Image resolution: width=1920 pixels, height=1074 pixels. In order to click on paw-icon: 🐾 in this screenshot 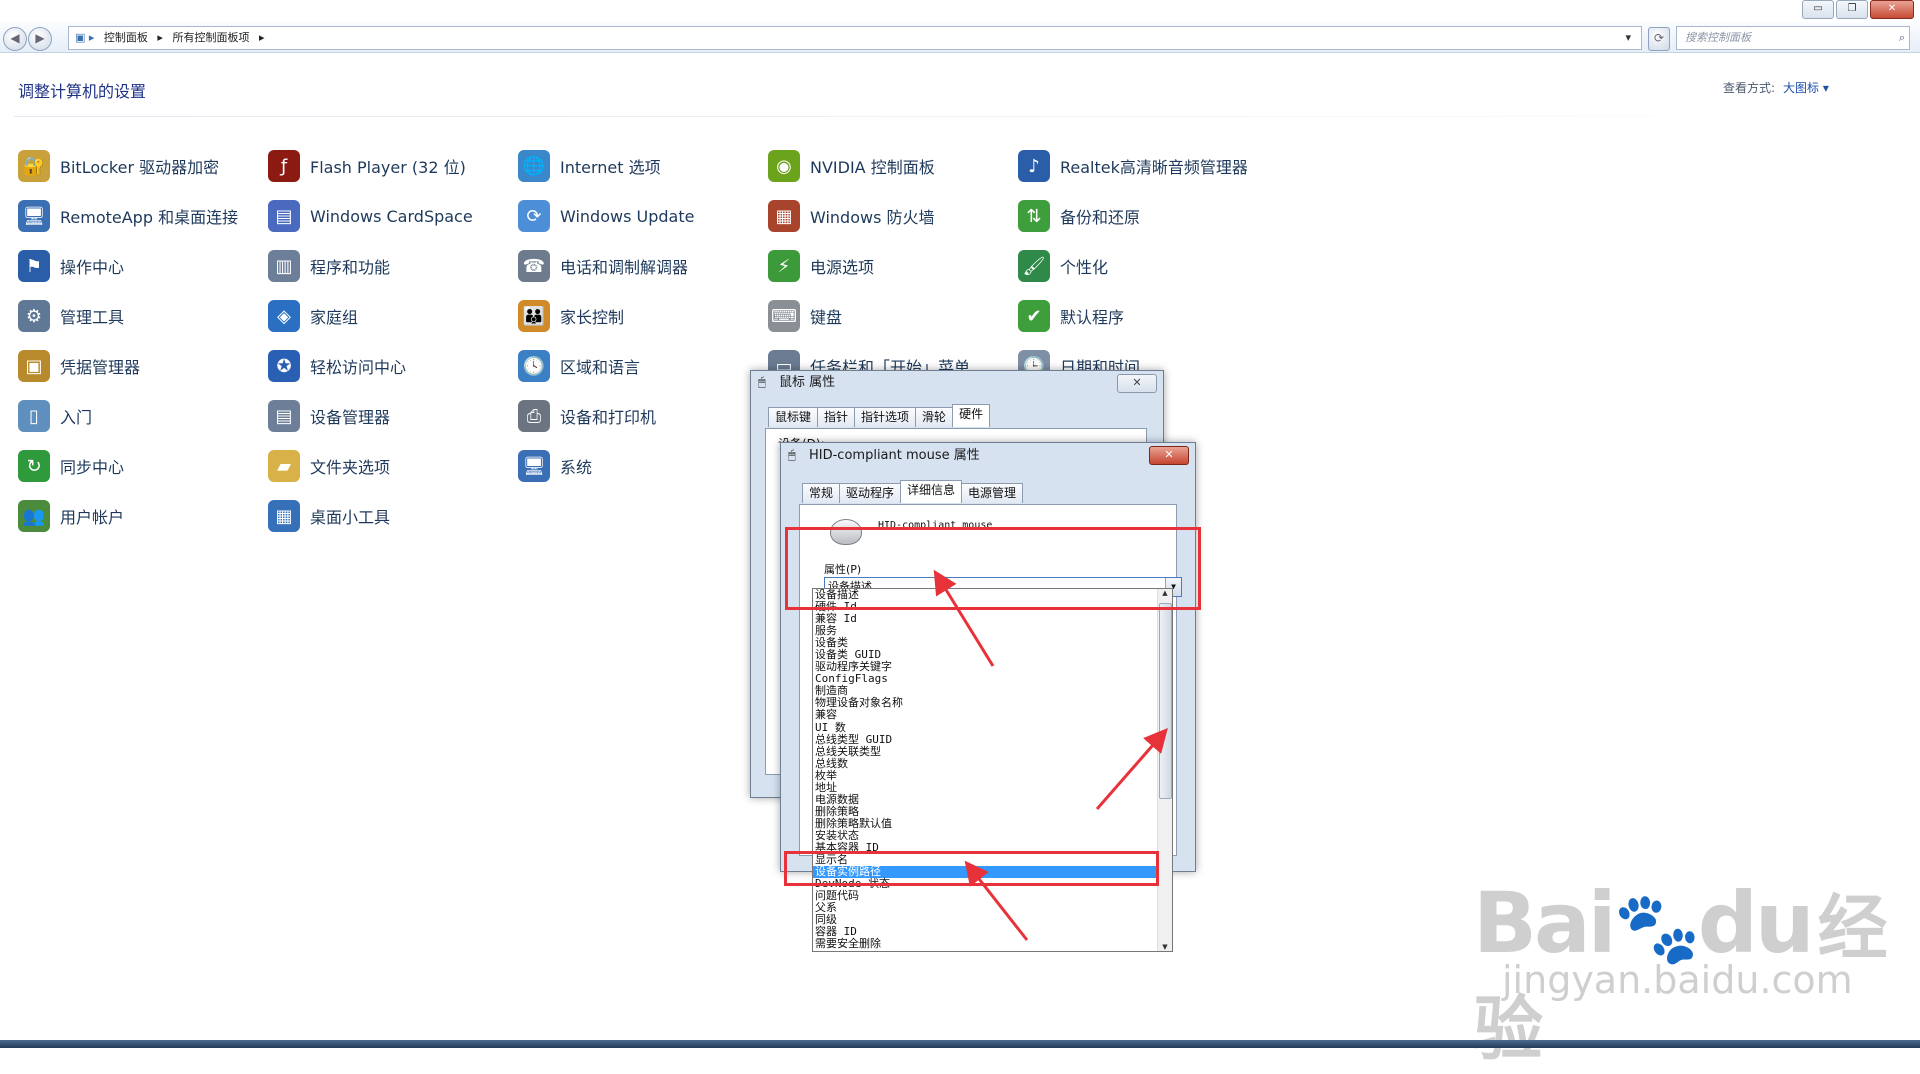, I will do `click(1657, 928)`.